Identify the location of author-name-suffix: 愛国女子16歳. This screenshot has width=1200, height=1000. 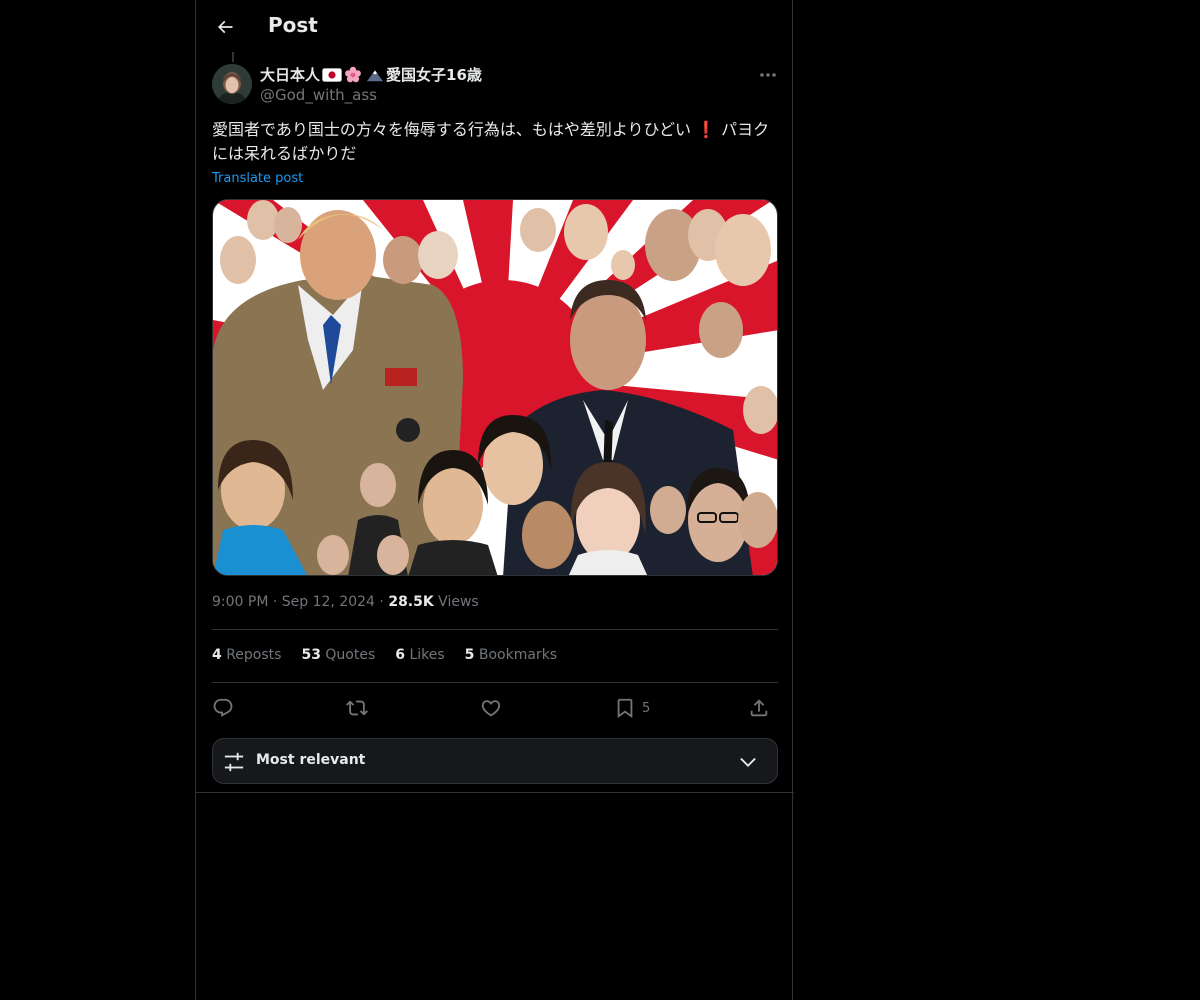
(434, 75).